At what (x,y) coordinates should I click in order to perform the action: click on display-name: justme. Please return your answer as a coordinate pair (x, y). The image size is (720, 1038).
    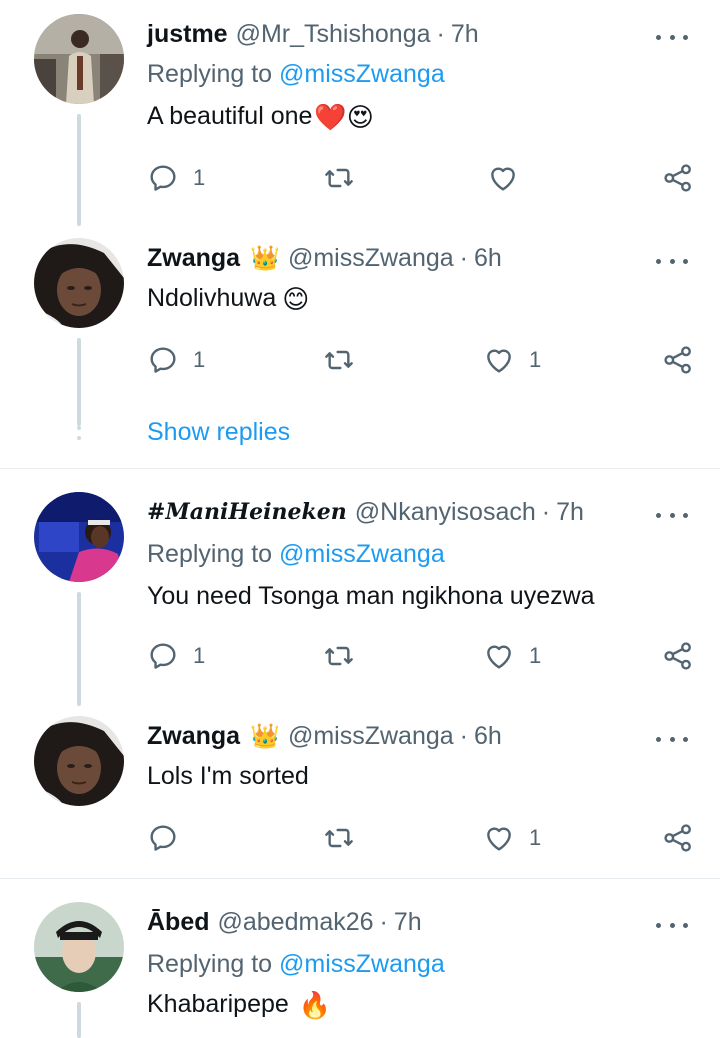
    Looking at the image, I should click on (187, 34).